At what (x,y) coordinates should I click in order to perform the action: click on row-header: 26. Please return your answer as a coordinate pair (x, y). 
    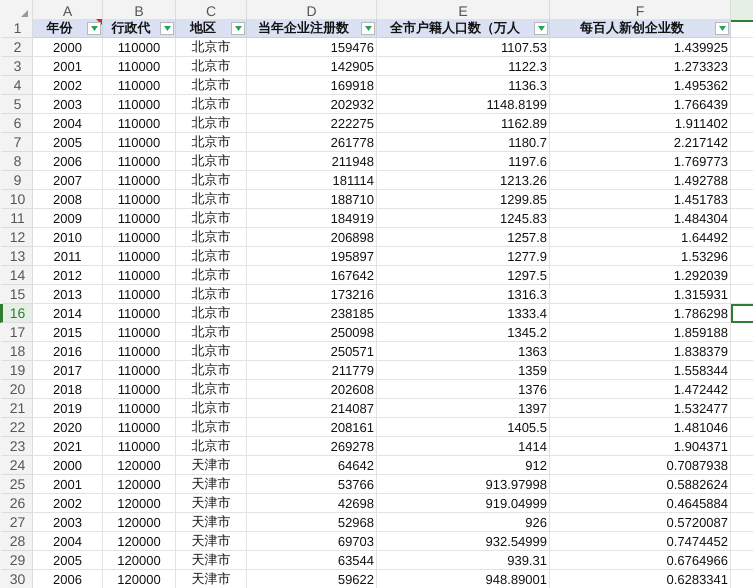
    Looking at the image, I should click on (16, 503).